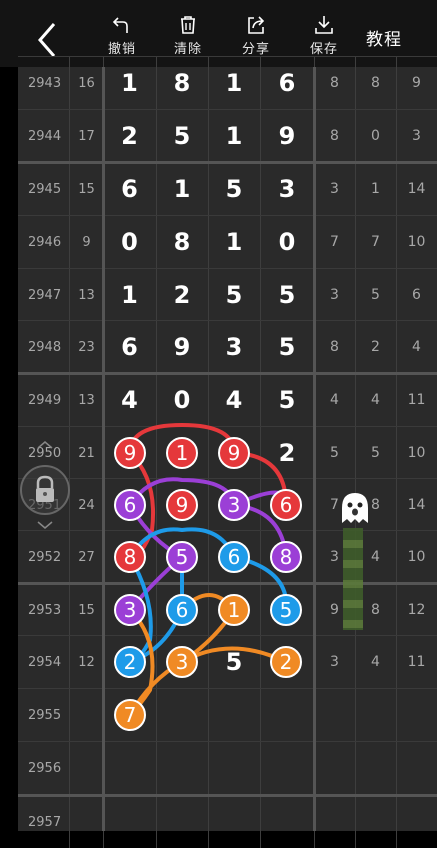 The height and width of the screenshot is (848, 437). What do you see at coordinates (286, 557) in the screenshot?
I see `purple-ball: 8` at bounding box center [286, 557].